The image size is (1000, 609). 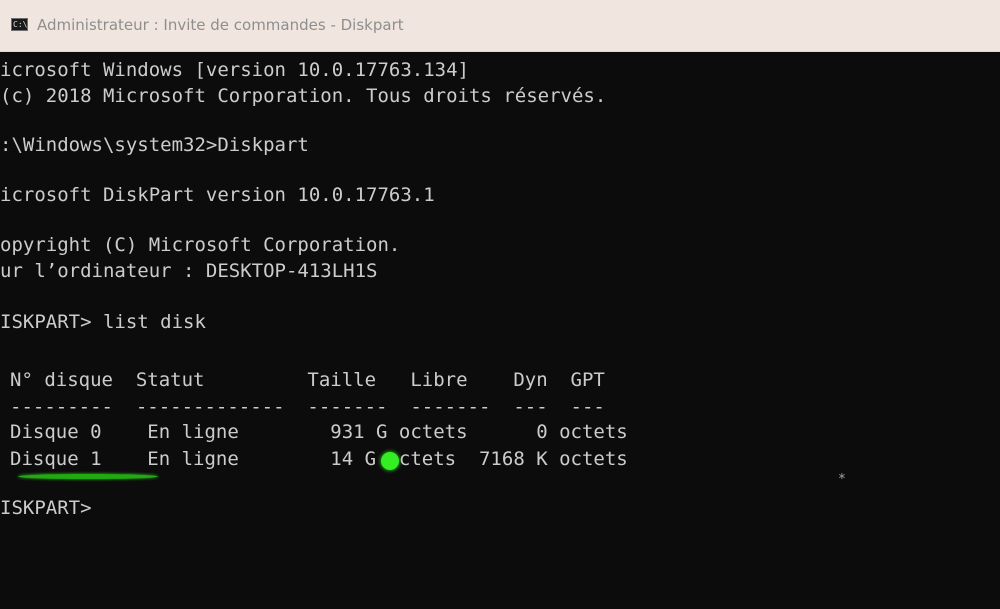 I want to click on console-line: :\Windows\system32>Diskpart, so click(x=154, y=145).